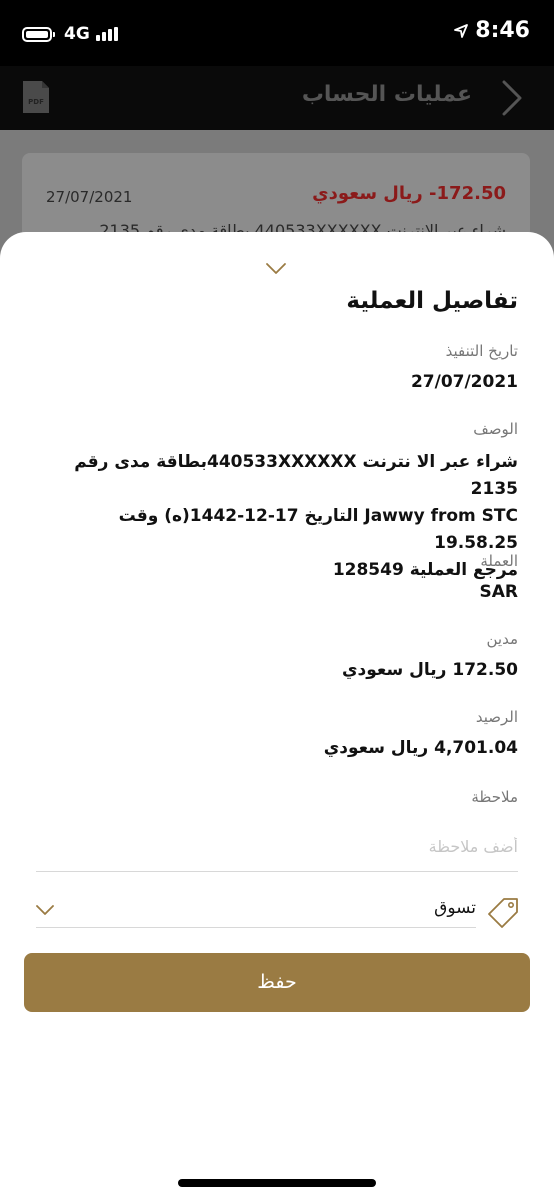 This screenshot has height=1200, width=554. I want to click on description-line: مرجع العملية 128549, so click(425, 570).